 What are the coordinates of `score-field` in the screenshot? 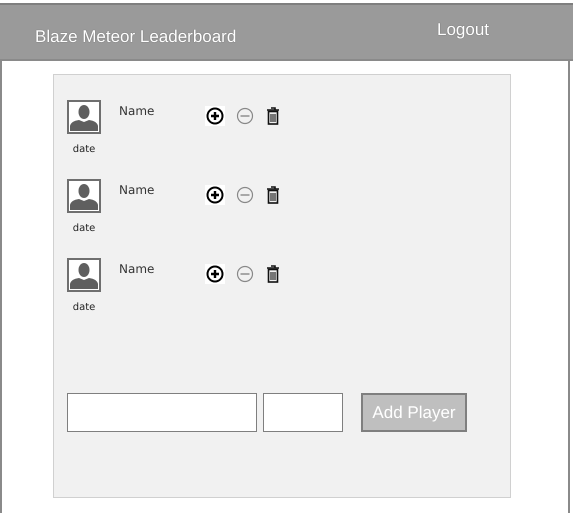 It's located at (303, 412).